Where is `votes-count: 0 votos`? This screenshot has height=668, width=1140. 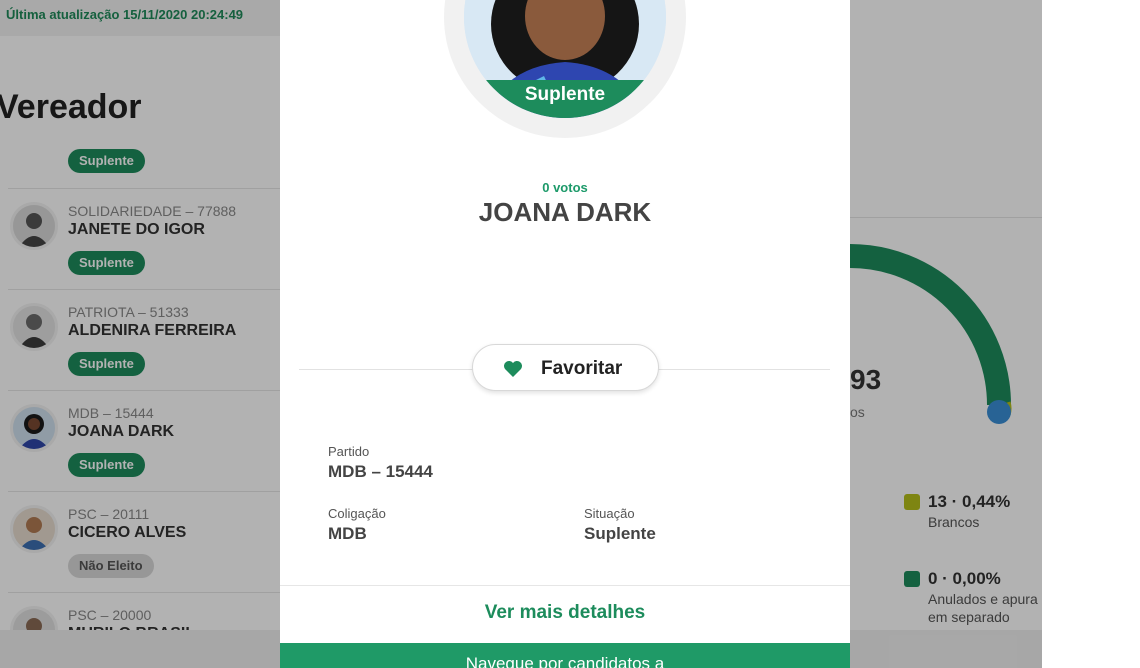
votes-count: 0 votos is located at coordinates (565, 187).